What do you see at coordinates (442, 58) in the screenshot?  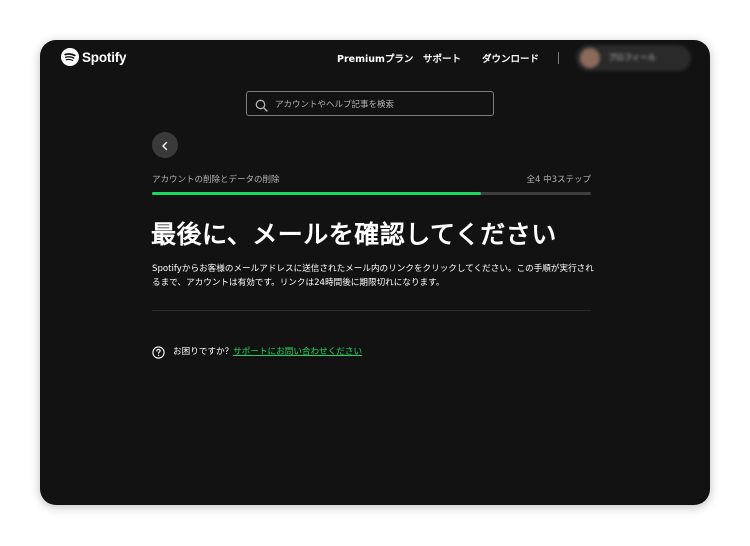 I see `nav-support-link: サポート` at bounding box center [442, 58].